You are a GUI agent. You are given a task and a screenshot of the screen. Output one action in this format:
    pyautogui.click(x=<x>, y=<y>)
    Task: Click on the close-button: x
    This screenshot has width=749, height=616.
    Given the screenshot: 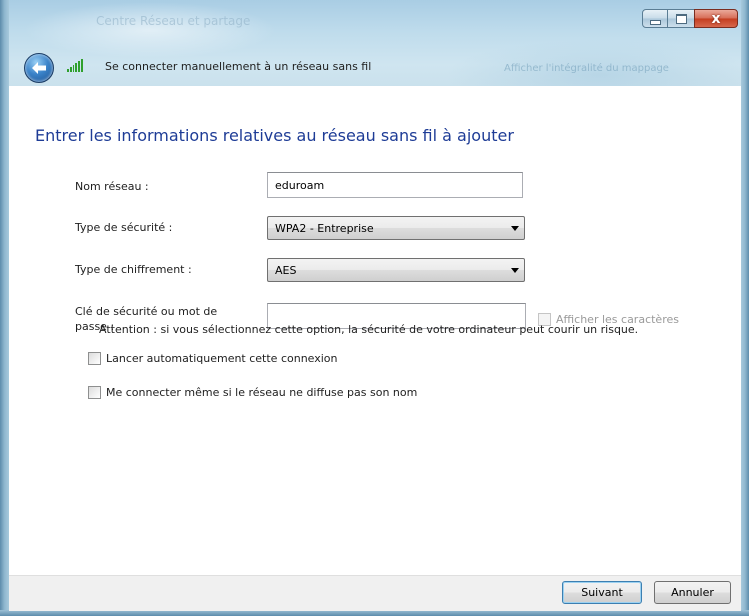 What is the action you would take?
    pyautogui.click(x=716, y=18)
    